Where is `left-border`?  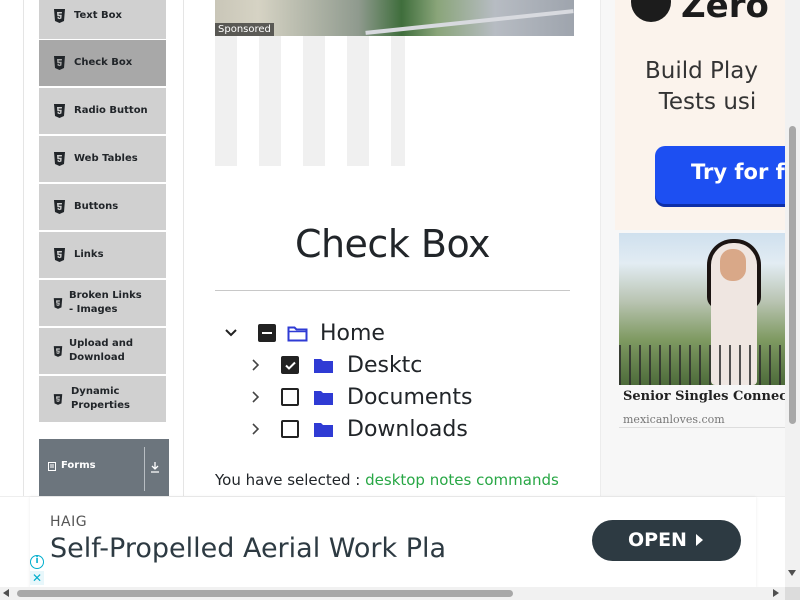 left-border is located at coordinates (23, 263).